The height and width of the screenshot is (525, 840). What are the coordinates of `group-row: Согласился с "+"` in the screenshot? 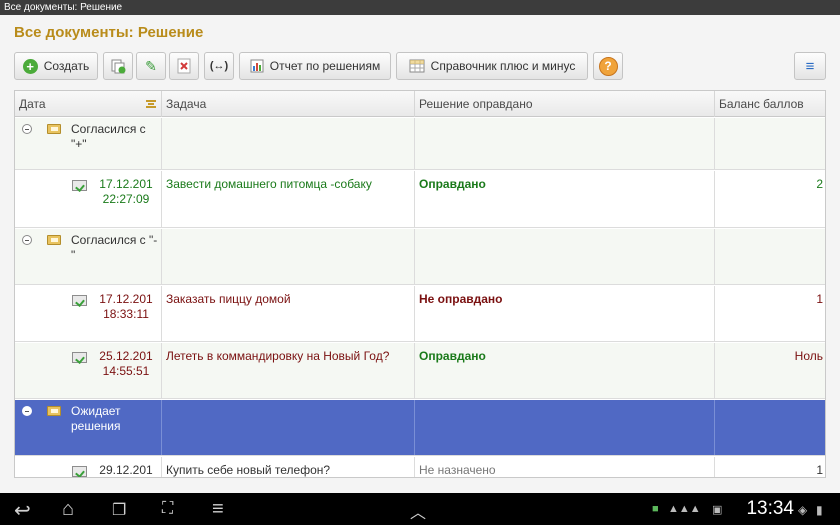 It's located at (420, 144).